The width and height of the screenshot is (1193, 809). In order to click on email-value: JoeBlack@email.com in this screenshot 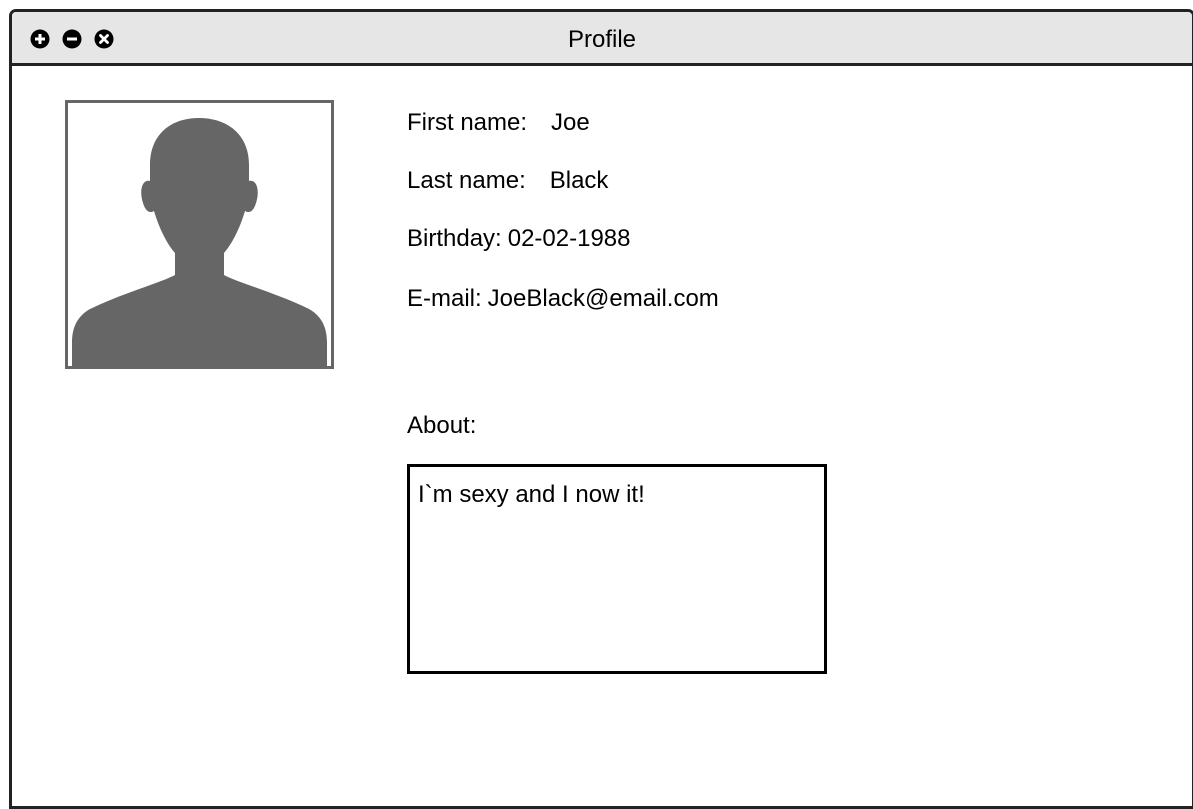, I will do `click(603, 298)`.